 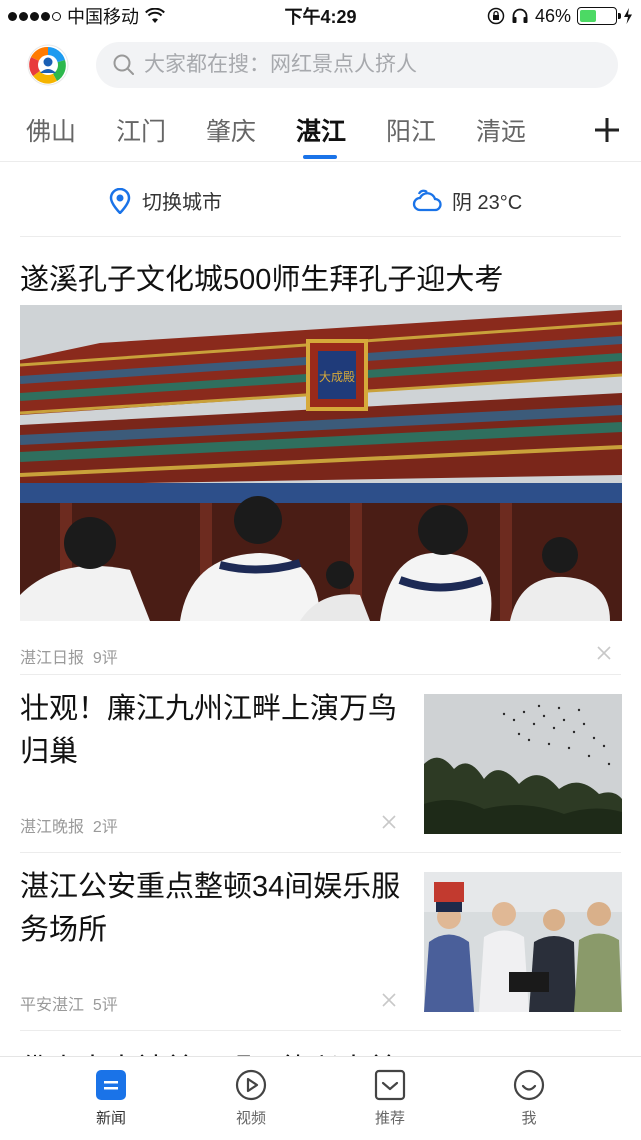 What do you see at coordinates (105, 1005) in the screenshot?
I see `comment-count: 5评` at bounding box center [105, 1005].